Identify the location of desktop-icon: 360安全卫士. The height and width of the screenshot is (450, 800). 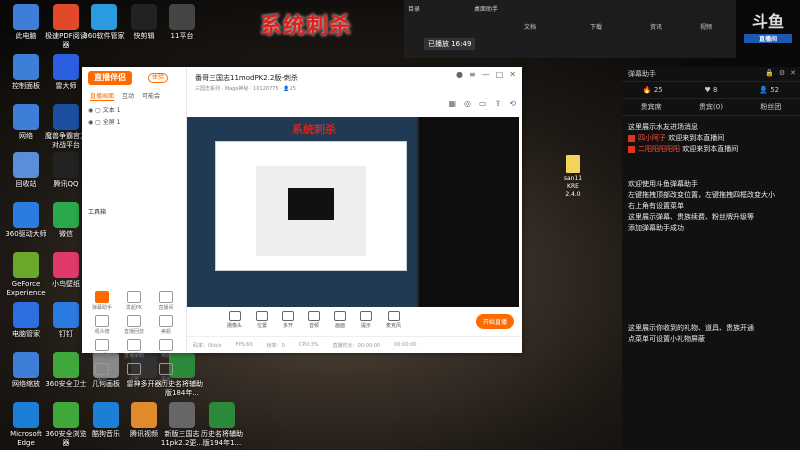
(66, 370).